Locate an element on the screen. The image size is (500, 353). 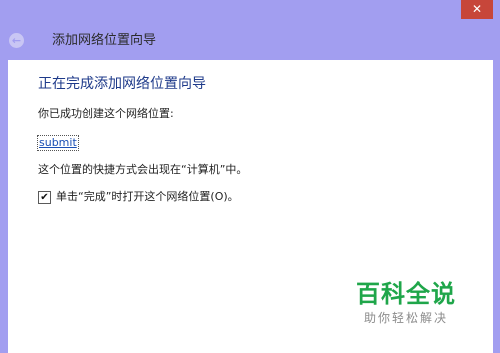
watermark-subtitle: 助你轻松解决 is located at coordinates (405, 318).